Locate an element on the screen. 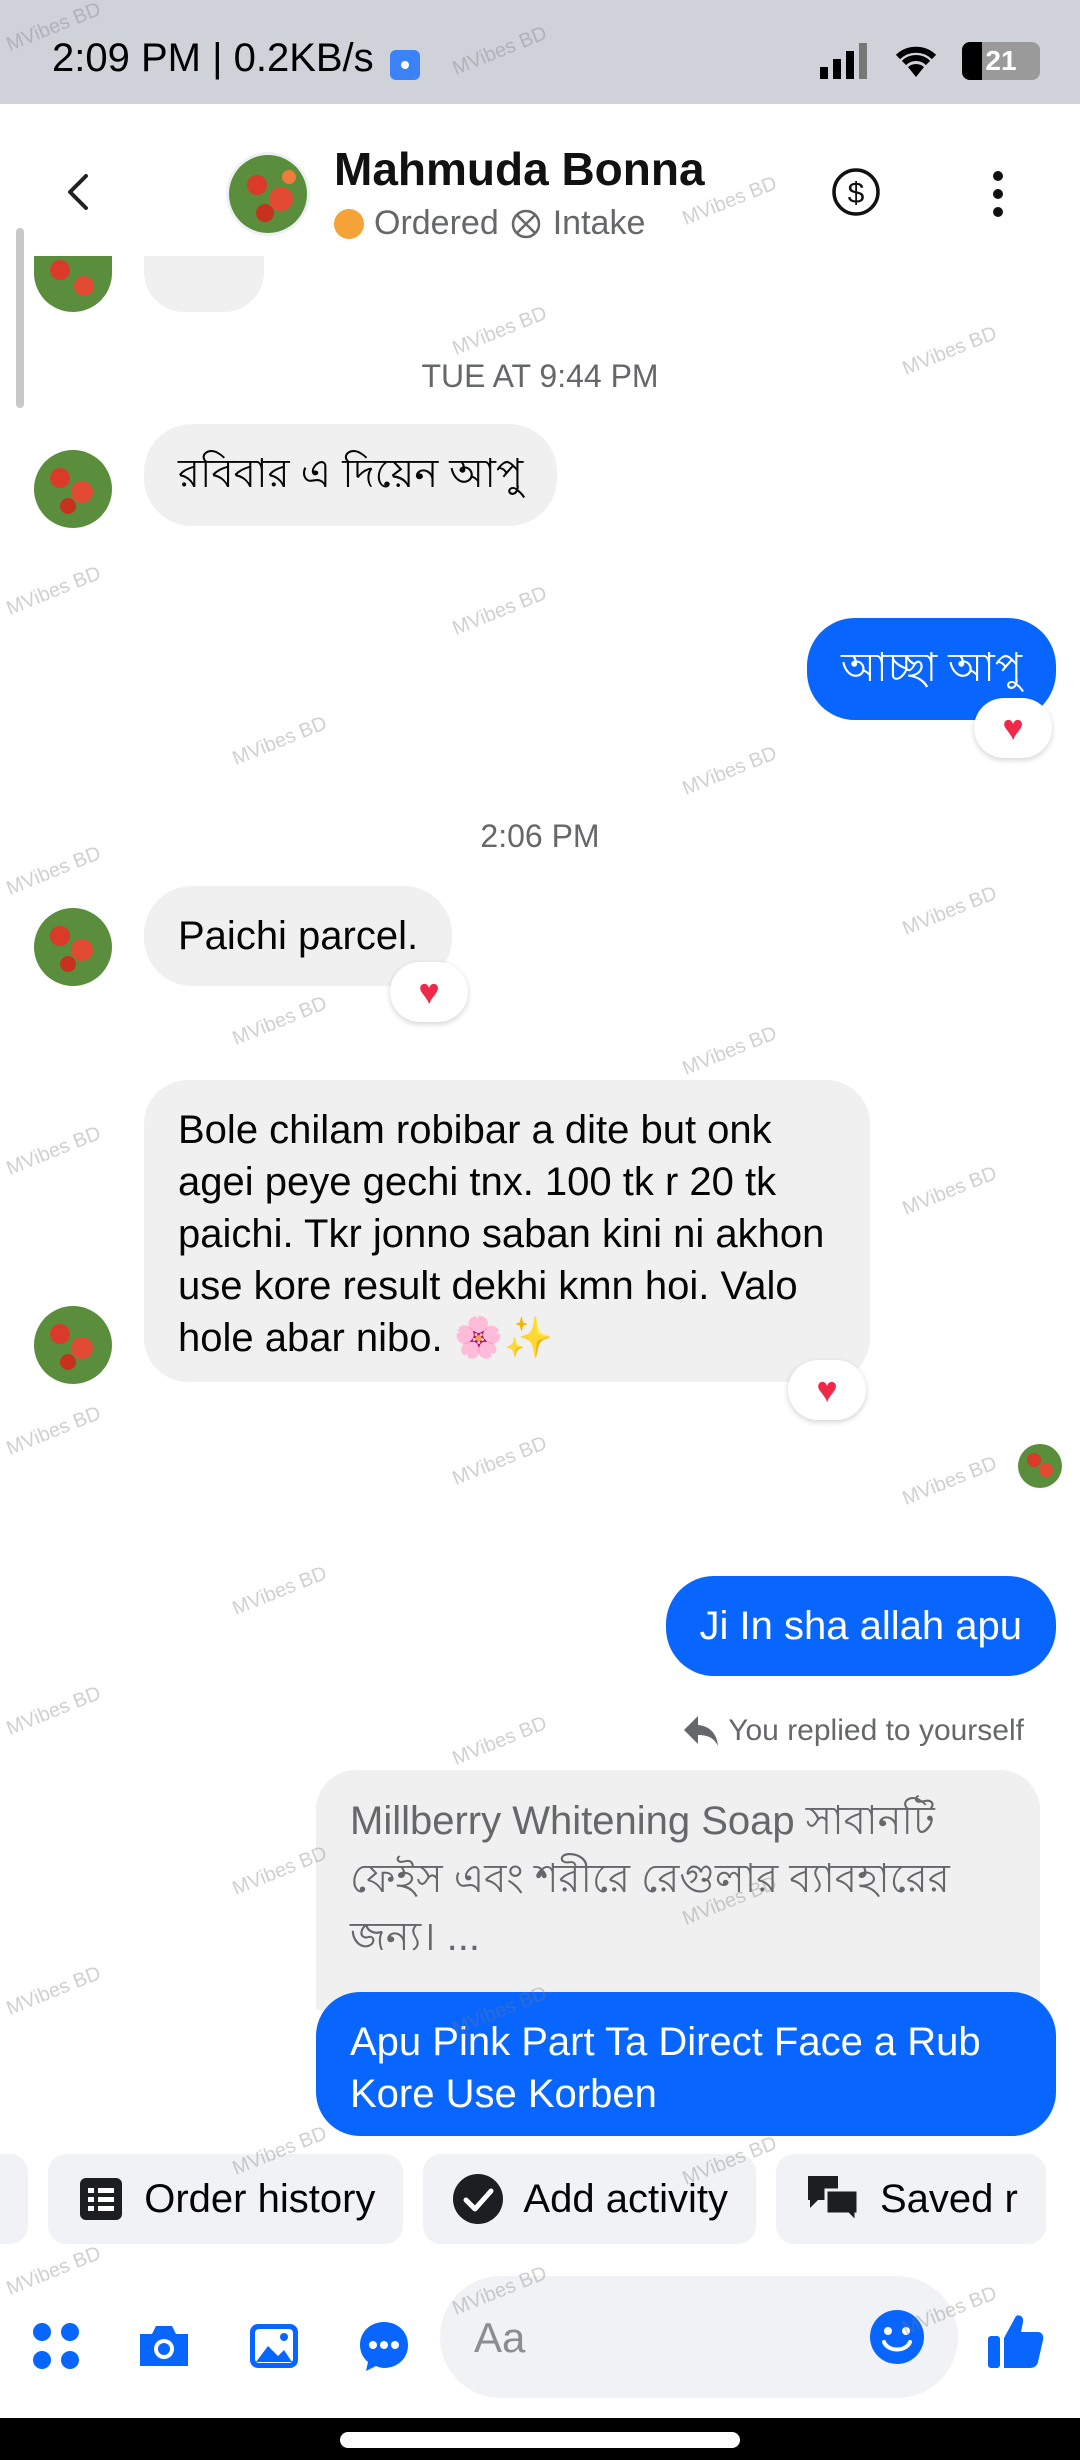 The width and height of the screenshot is (1080, 2460). message-bubble: রবিবার এ দিয়েন আপু is located at coordinates (351, 475).